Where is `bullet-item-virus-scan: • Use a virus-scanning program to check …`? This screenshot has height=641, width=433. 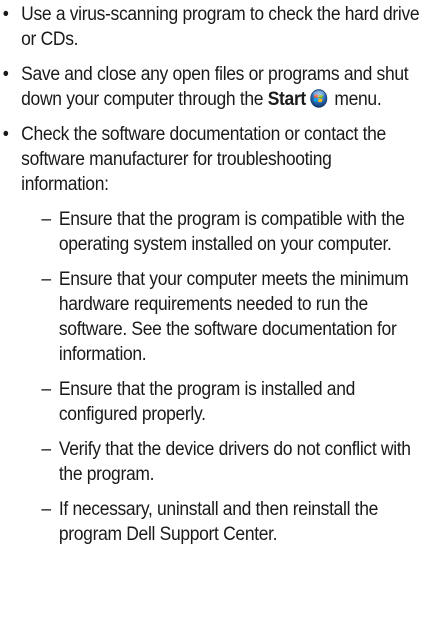
bullet-item-virus-scan: • Use a virus-scanning program to check … is located at coordinates (210, 27).